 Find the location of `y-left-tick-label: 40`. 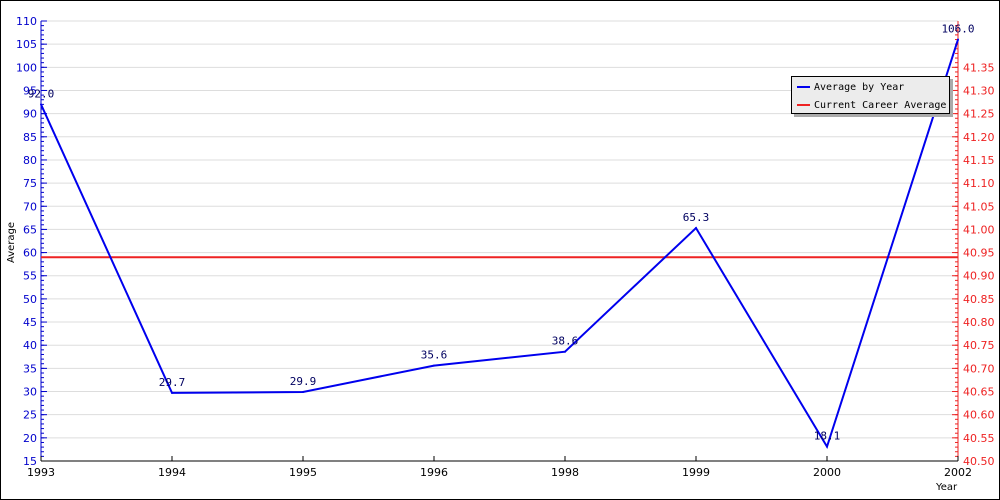

y-left-tick-label: 40 is located at coordinates (30, 345).